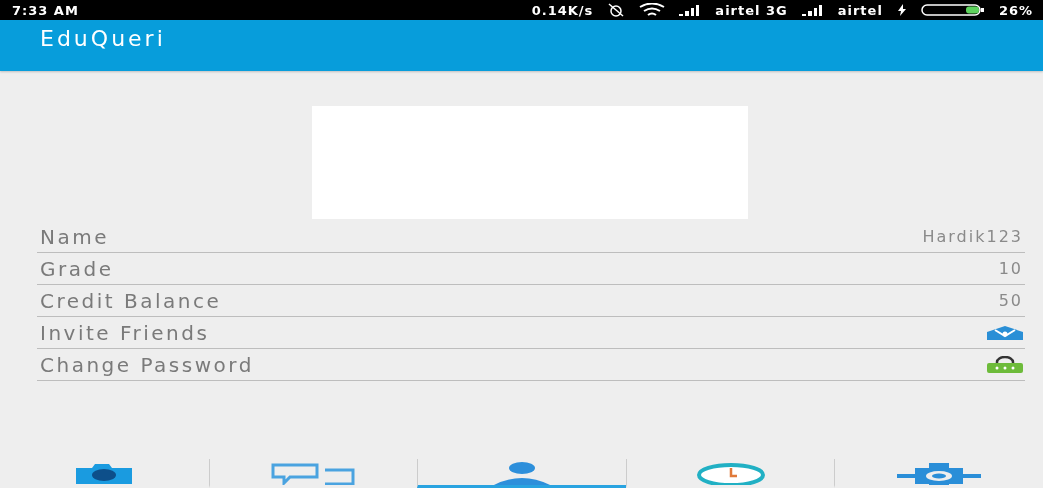 Image resolution: width=1043 pixels, height=488 pixels. What do you see at coordinates (125, 332) in the screenshot?
I see `row-label: Invite Friends` at bounding box center [125, 332].